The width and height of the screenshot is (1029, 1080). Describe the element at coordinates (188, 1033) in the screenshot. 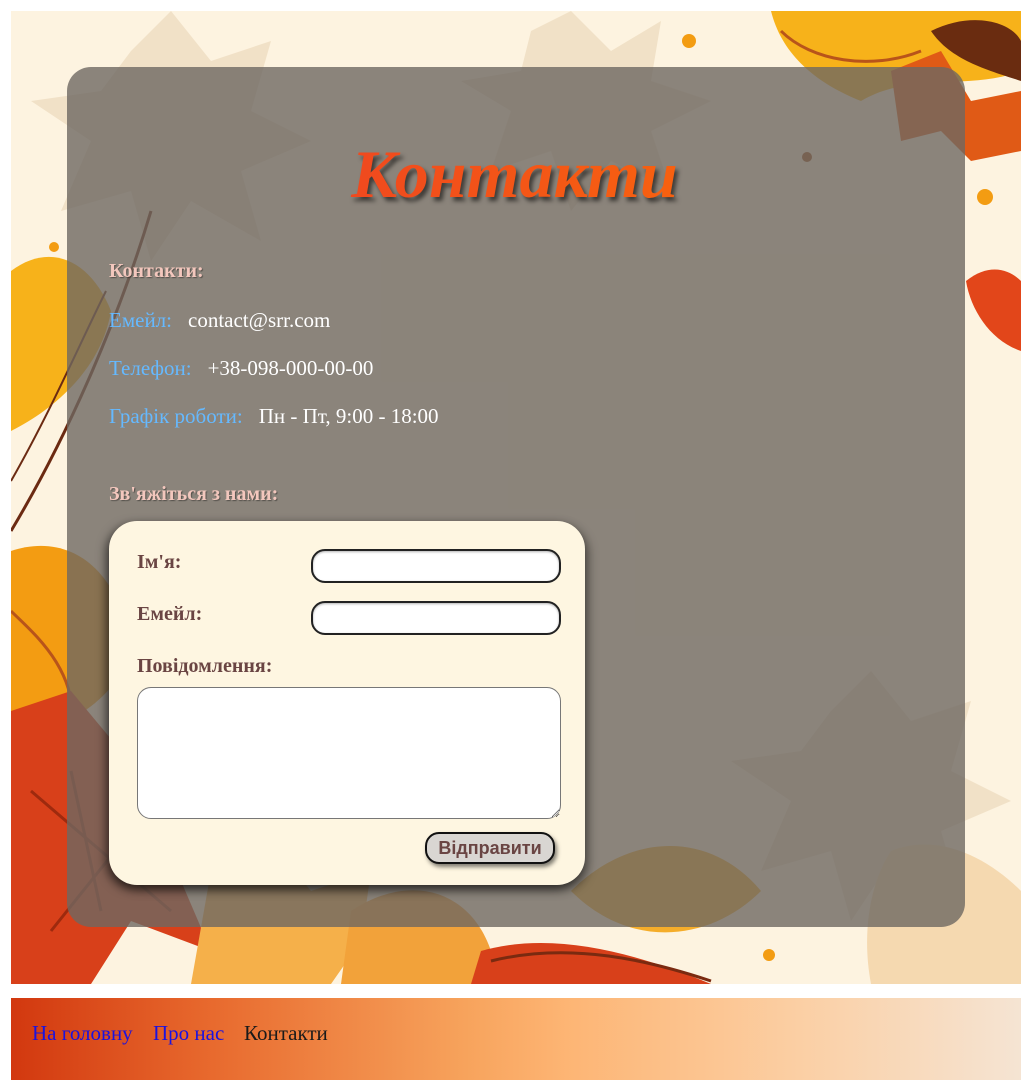

I see `nav-link-about: Про нас` at that location.